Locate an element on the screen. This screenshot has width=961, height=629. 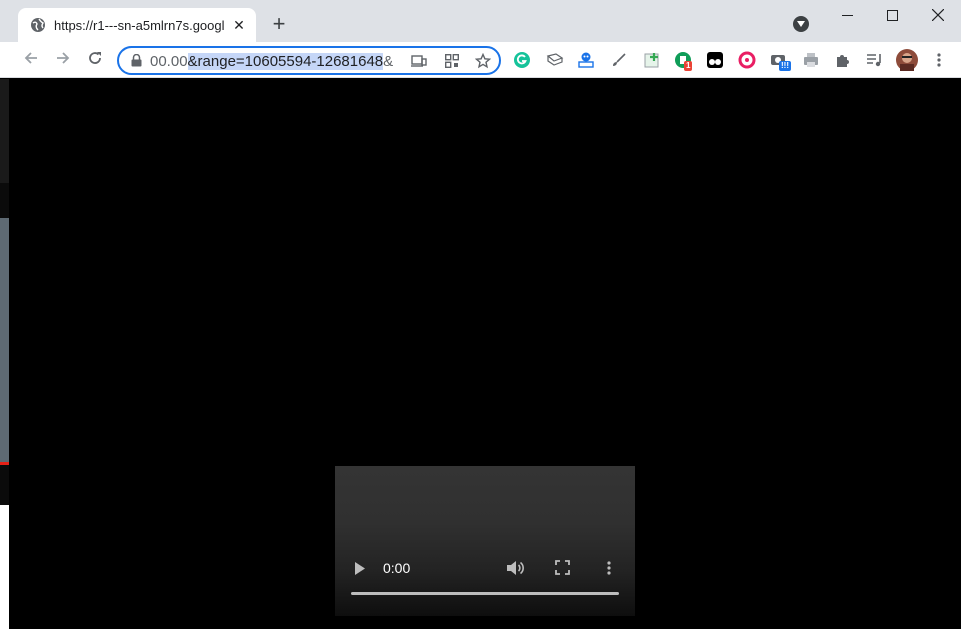
tampermonkey-icon is located at coordinates (715, 60).